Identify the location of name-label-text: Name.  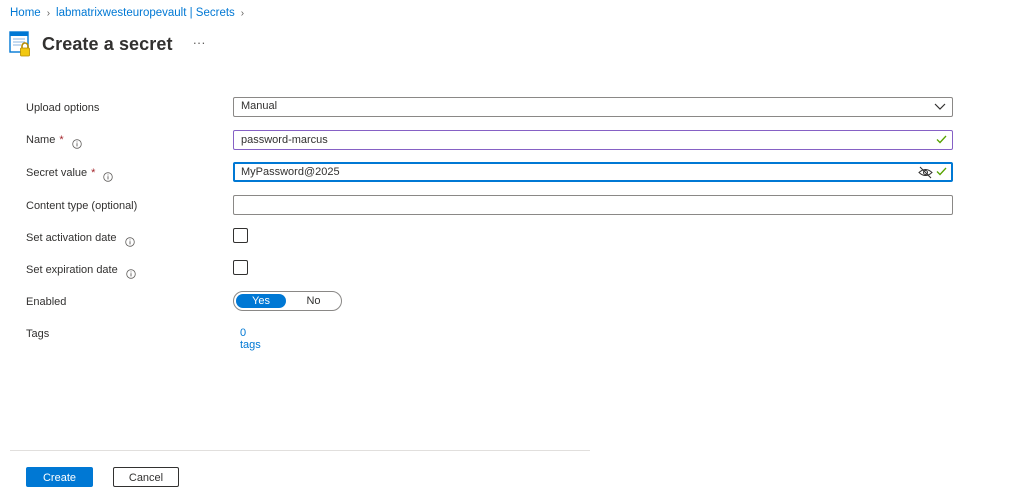
(41, 140).